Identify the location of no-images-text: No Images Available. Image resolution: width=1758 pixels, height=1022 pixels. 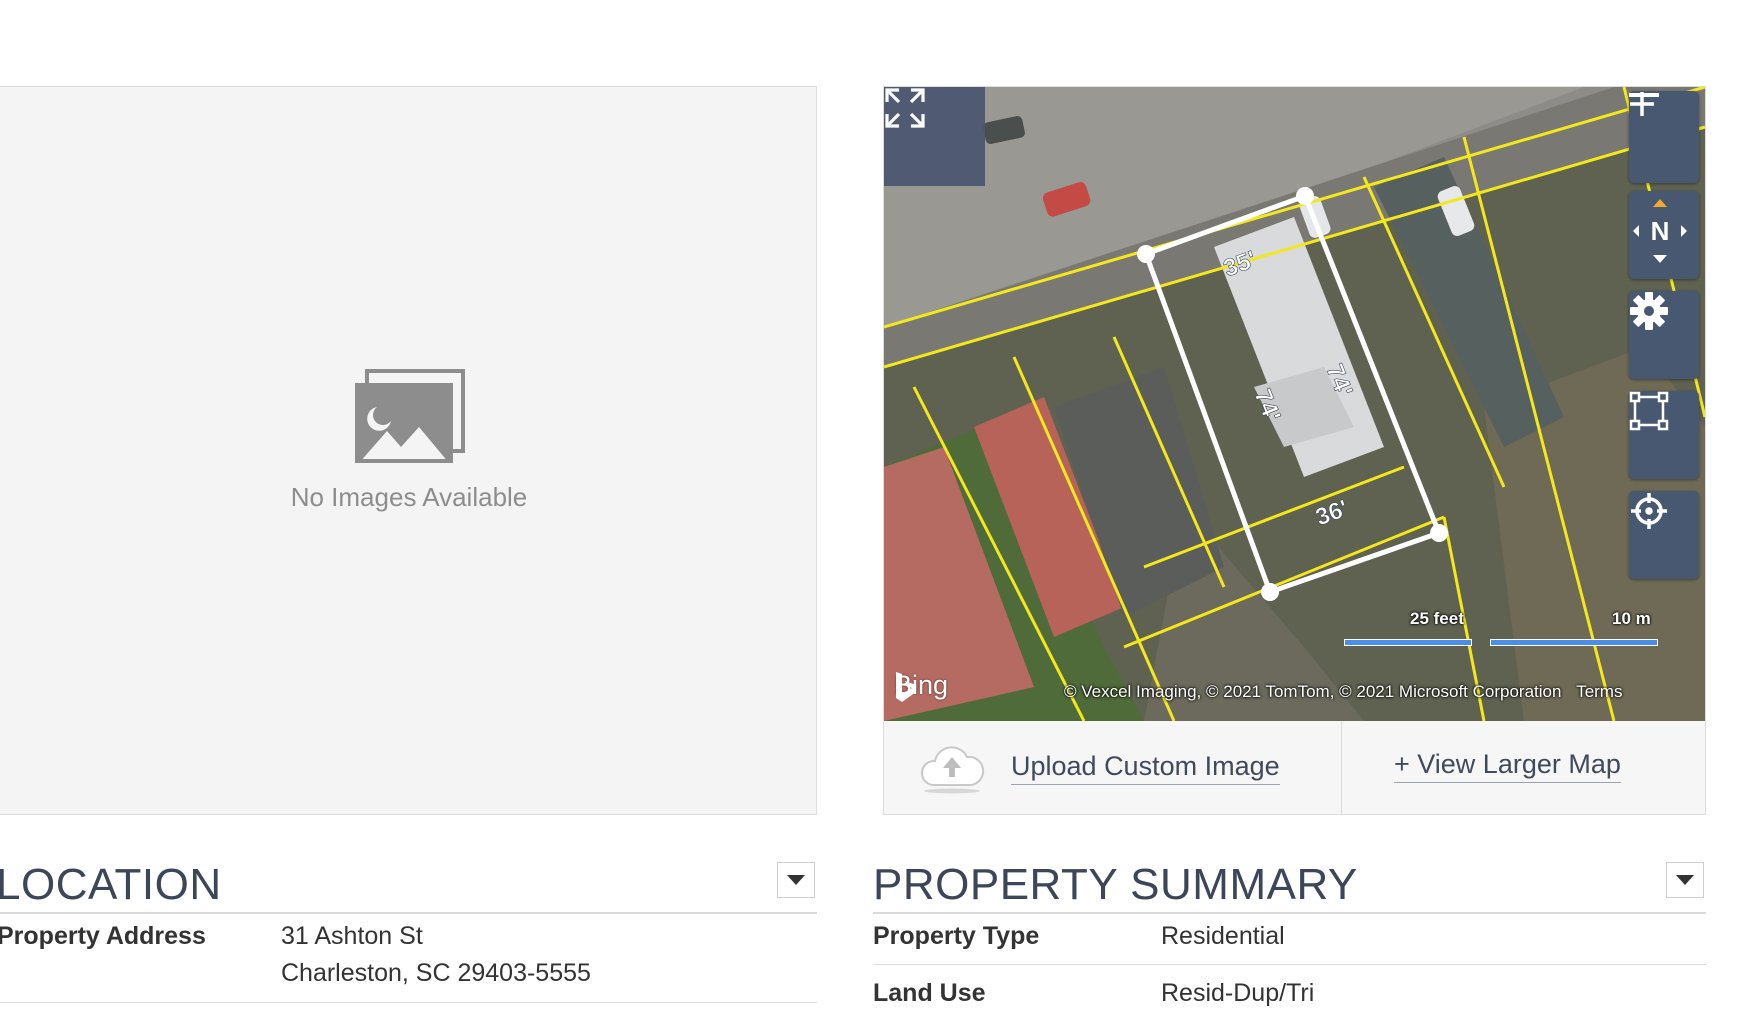
(409, 497).